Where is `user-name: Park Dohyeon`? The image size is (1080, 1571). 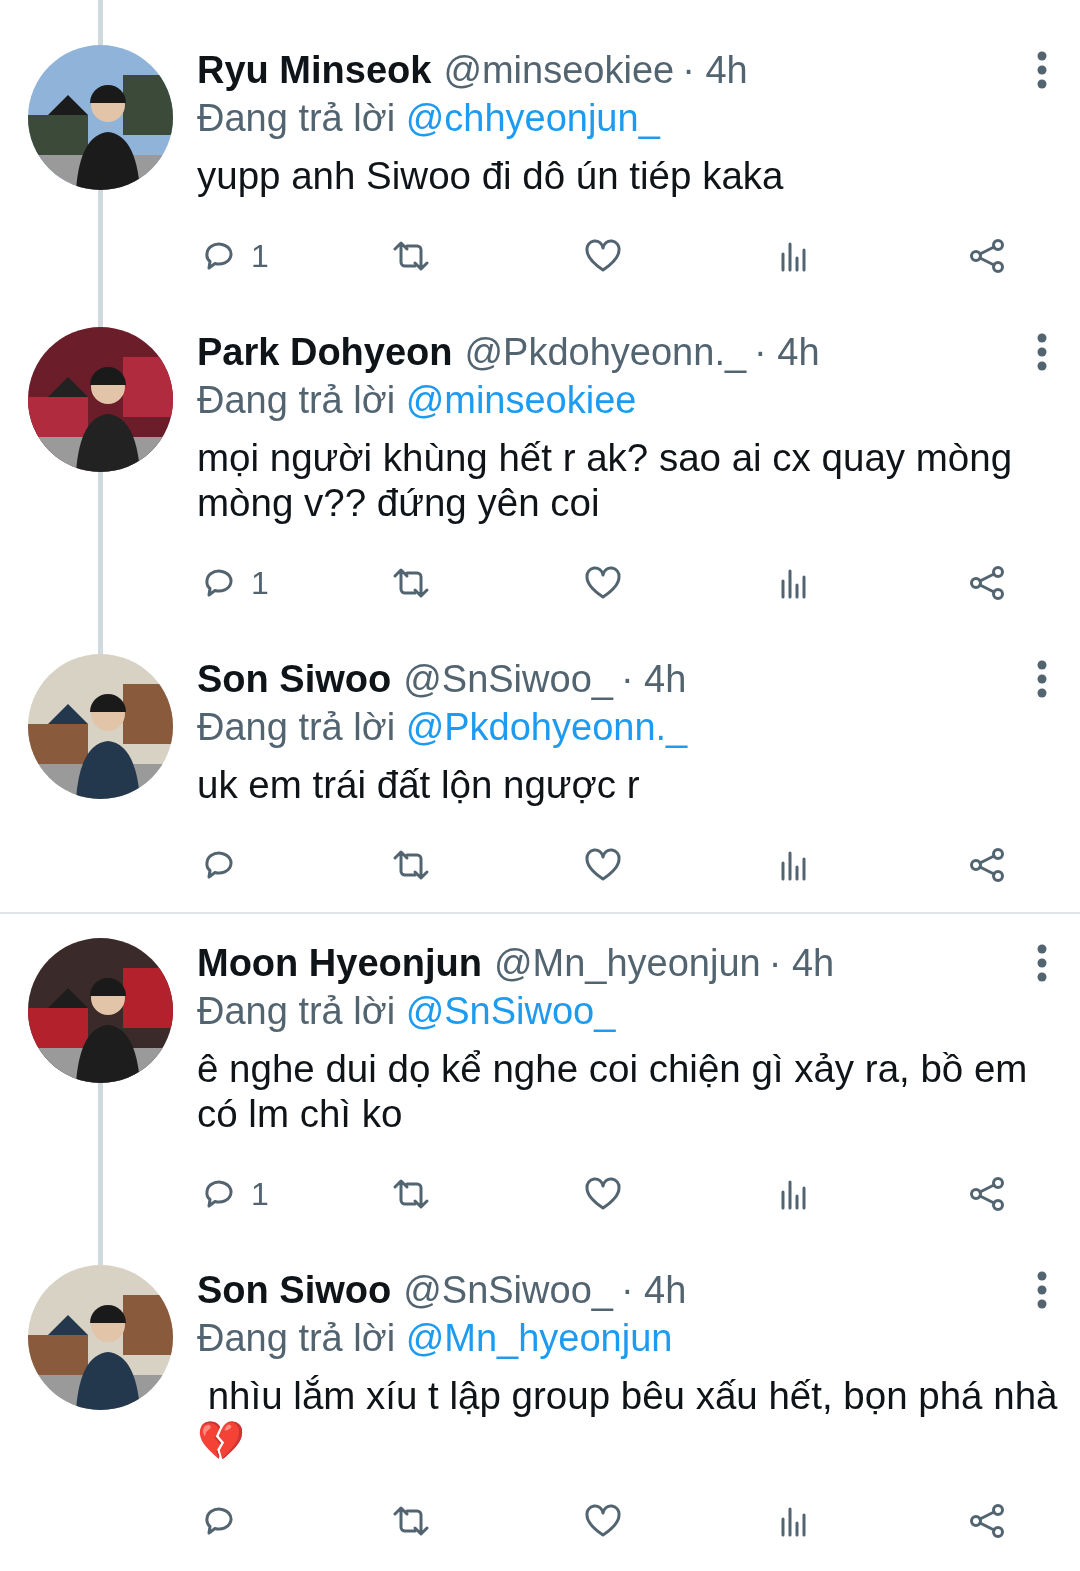
user-name: Park Dohyeon is located at coordinates (325, 352).